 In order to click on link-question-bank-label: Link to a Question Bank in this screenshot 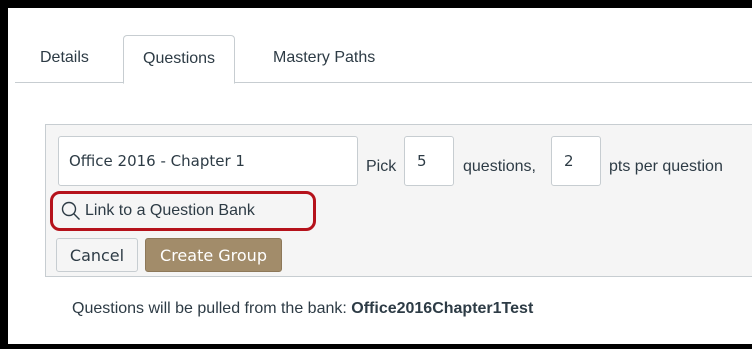, I will do `click(170, 210)`.